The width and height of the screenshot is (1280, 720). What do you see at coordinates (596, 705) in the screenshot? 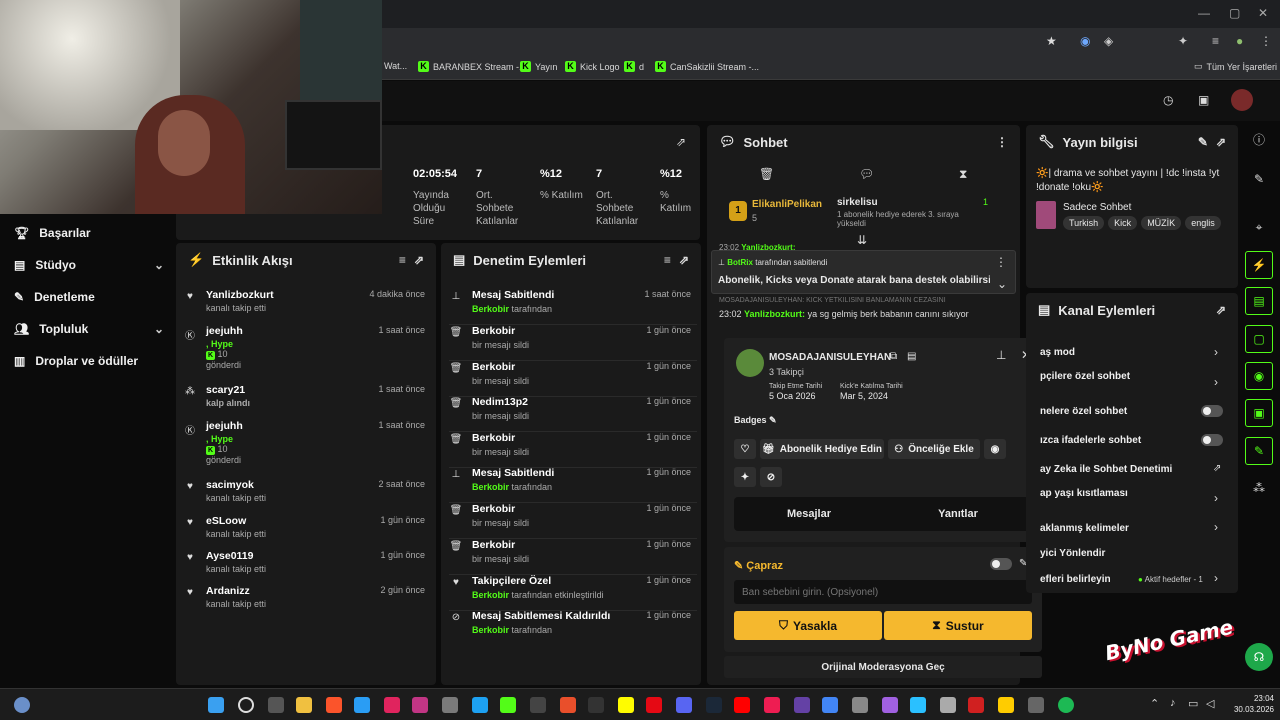
I see `epic-games-icon` at bounding box center [596, 705].